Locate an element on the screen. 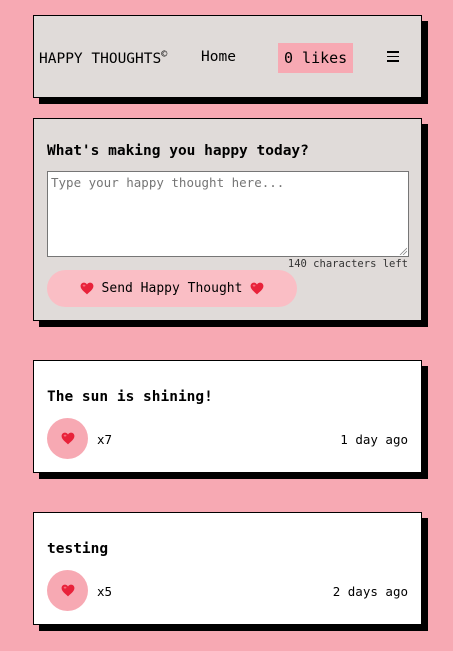  compose-title: What's making you happy today? is located at coordinates (178, 151).